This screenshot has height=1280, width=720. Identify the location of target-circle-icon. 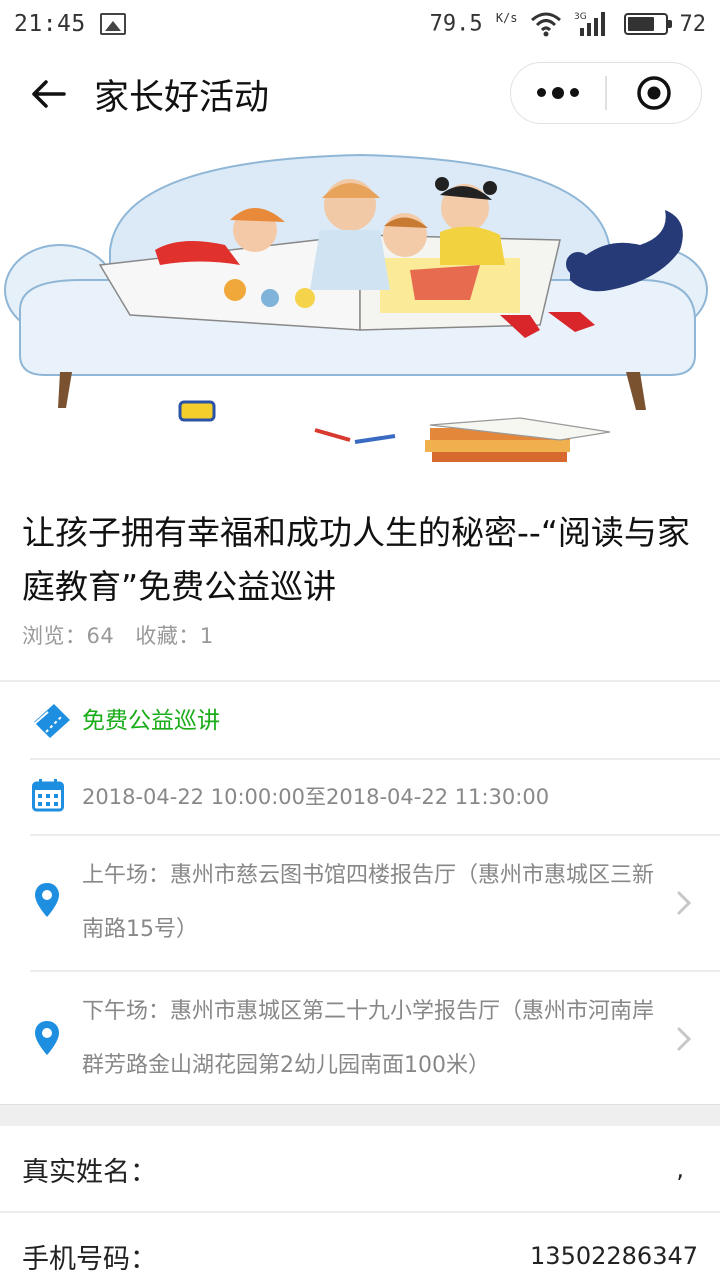
(654, 93).